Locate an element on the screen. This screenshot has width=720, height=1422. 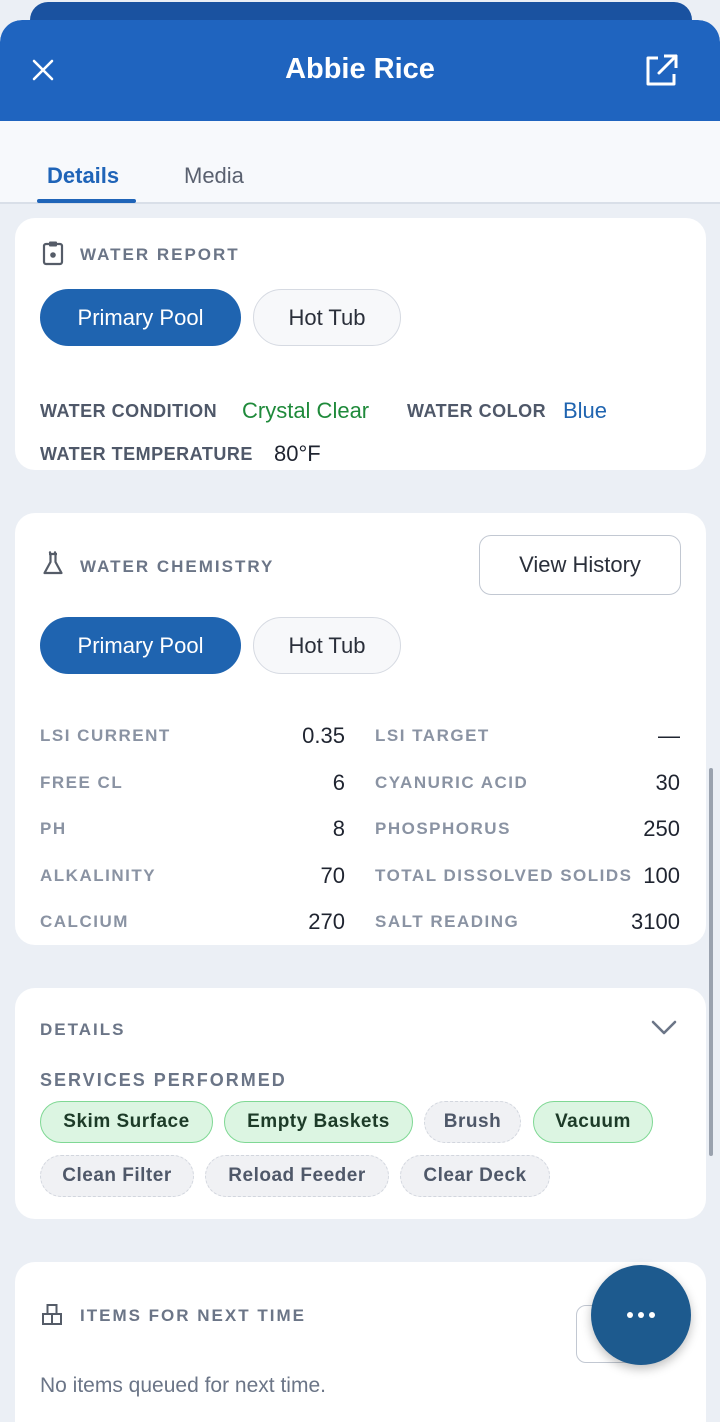
items-for-next-time-title: ITEMS FOR NEXT TIME is located at coordinates (193, 1315).